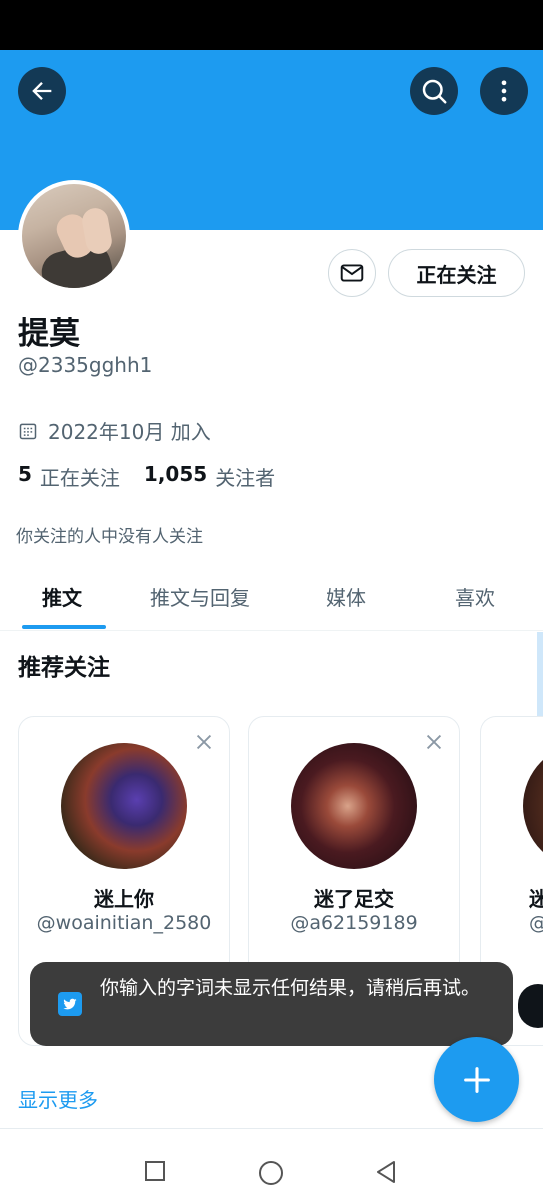 The height and width of the screenshot is (1200, 543). I want to click on following-stat: 5 正在关注, so click(69, 476).